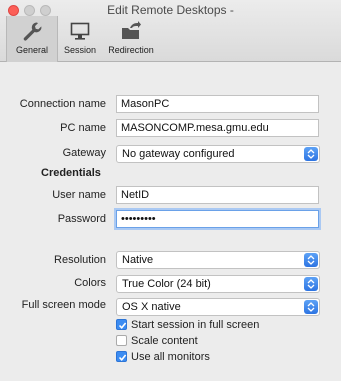 The width and height of the screenshot is (341, 381). I want to click on resolution-label: Resolution, so click(80, 260).